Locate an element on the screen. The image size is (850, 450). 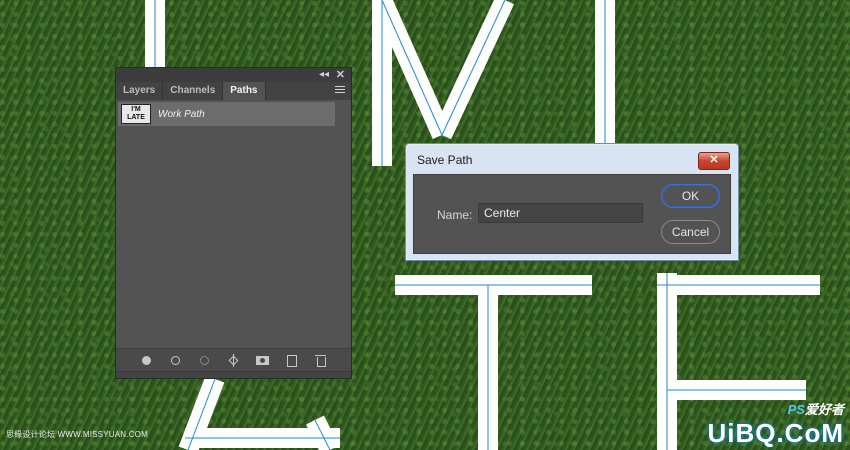
make-work-path-icon is located at coordinates (233, 360).